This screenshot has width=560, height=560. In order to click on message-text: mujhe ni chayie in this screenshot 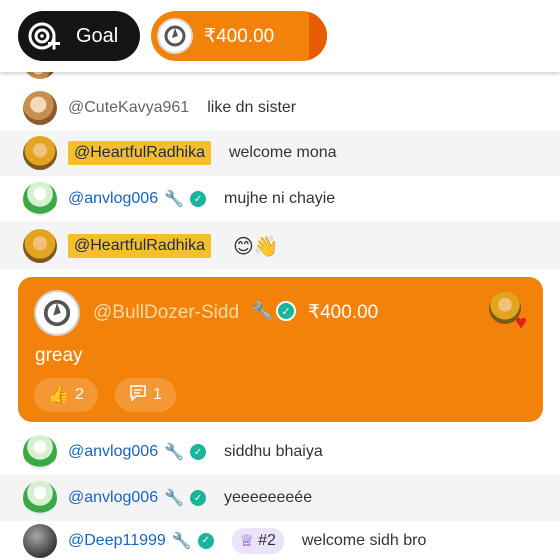, I will do `click(280, 198)`.